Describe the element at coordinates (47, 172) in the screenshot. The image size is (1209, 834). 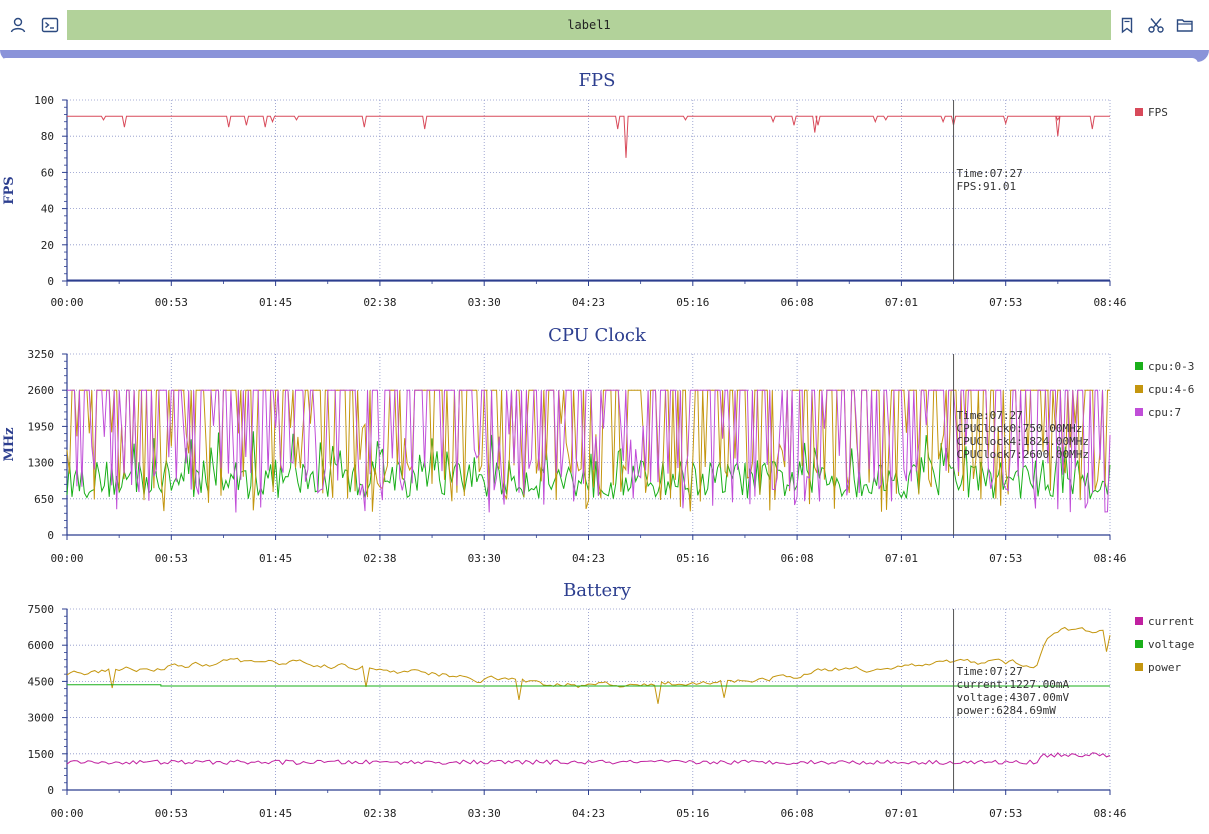
I see `y-tick-label: 60` at that location.